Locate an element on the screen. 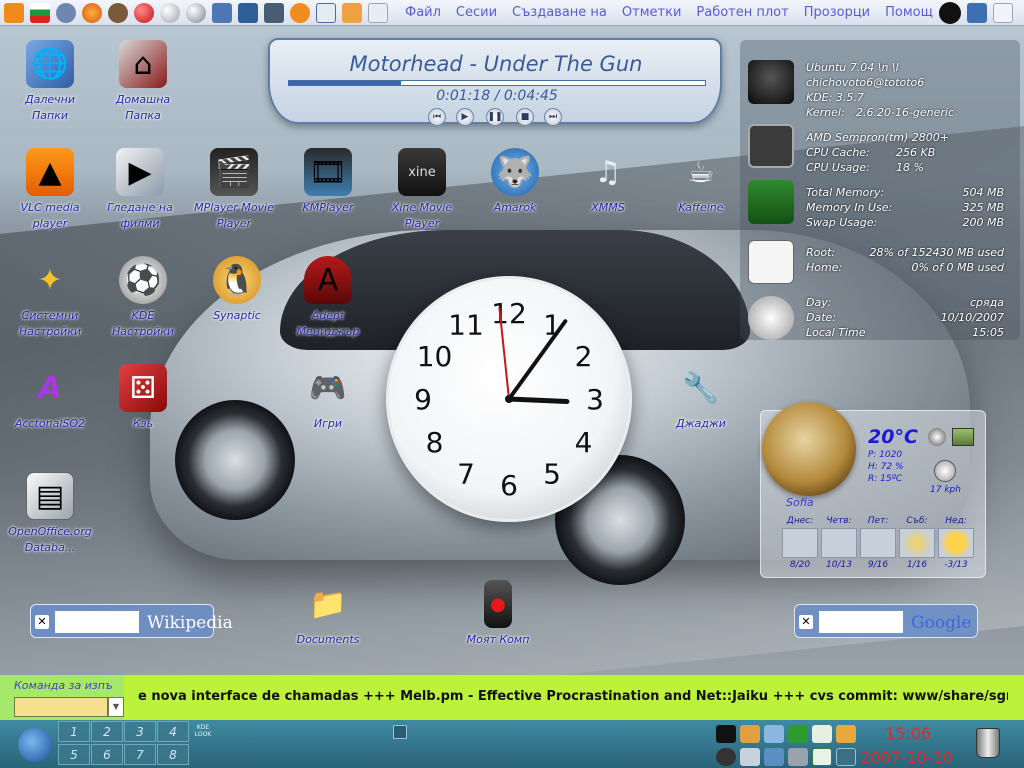 This screenshot has width=1024, height=768. cpu-chip-icon is located at coordinates (771, 146).